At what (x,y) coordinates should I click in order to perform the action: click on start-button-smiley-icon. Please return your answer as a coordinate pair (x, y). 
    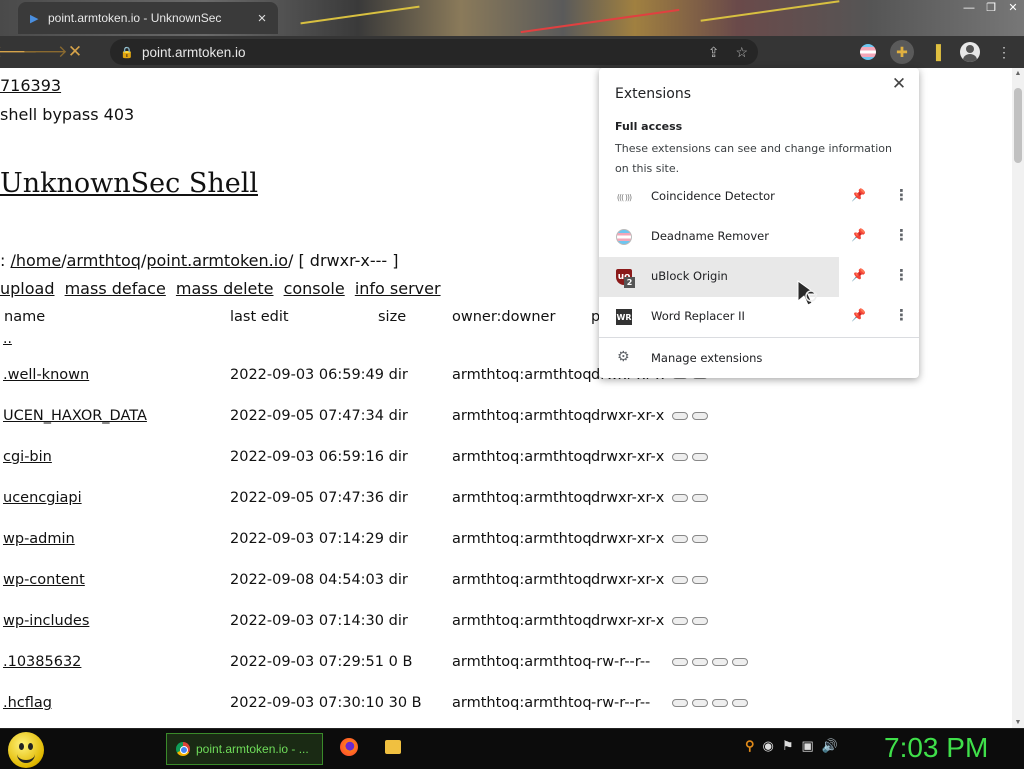
    Looking at the image, I should click on (26, 750).